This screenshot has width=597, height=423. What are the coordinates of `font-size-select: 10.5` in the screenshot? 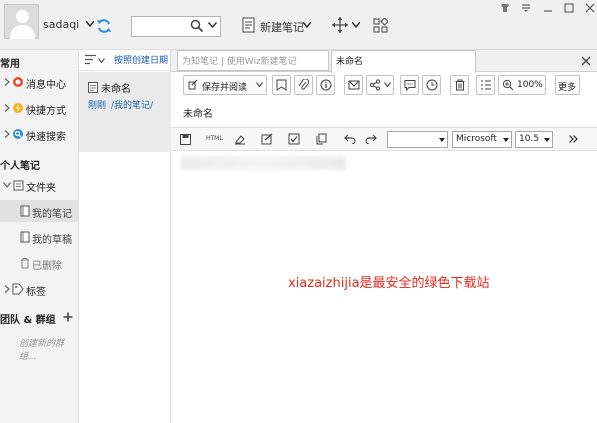 It's located at (534, 139).